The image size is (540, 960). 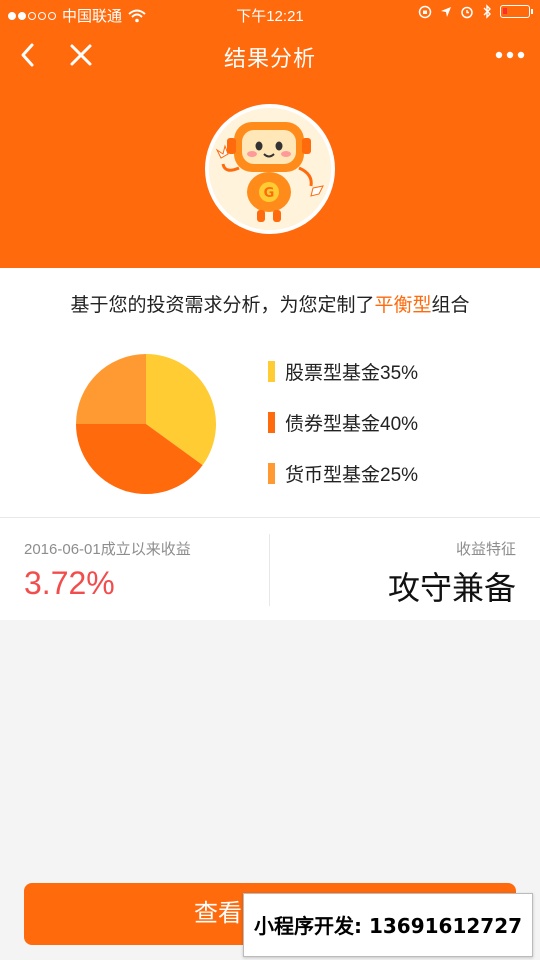 What do you see at coordinates (269, 193) in the screenshot?
I see `svg-text: G` at bounding box center [269, 193].